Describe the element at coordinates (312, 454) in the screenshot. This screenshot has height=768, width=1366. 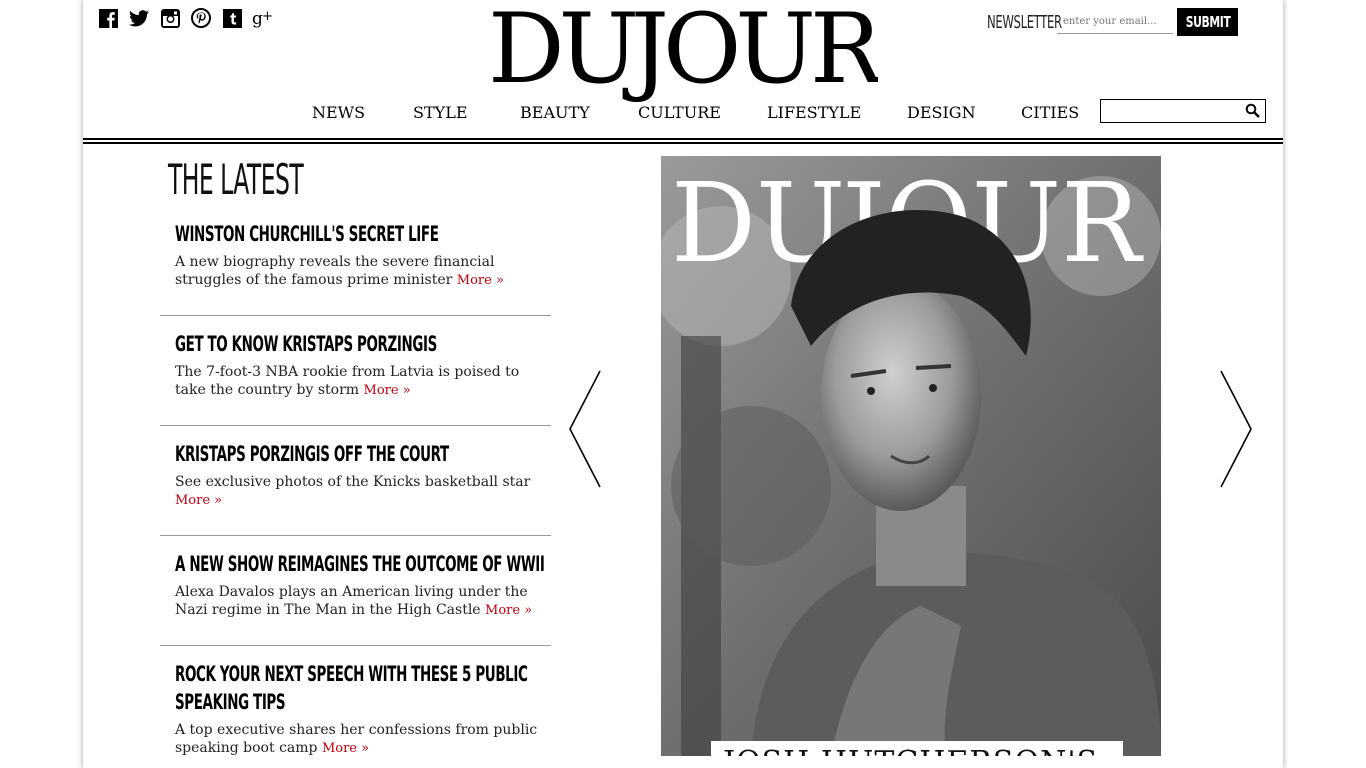
I see `article-title: KRISTAPS PORZINGIS OFF THE COURT` at that location.